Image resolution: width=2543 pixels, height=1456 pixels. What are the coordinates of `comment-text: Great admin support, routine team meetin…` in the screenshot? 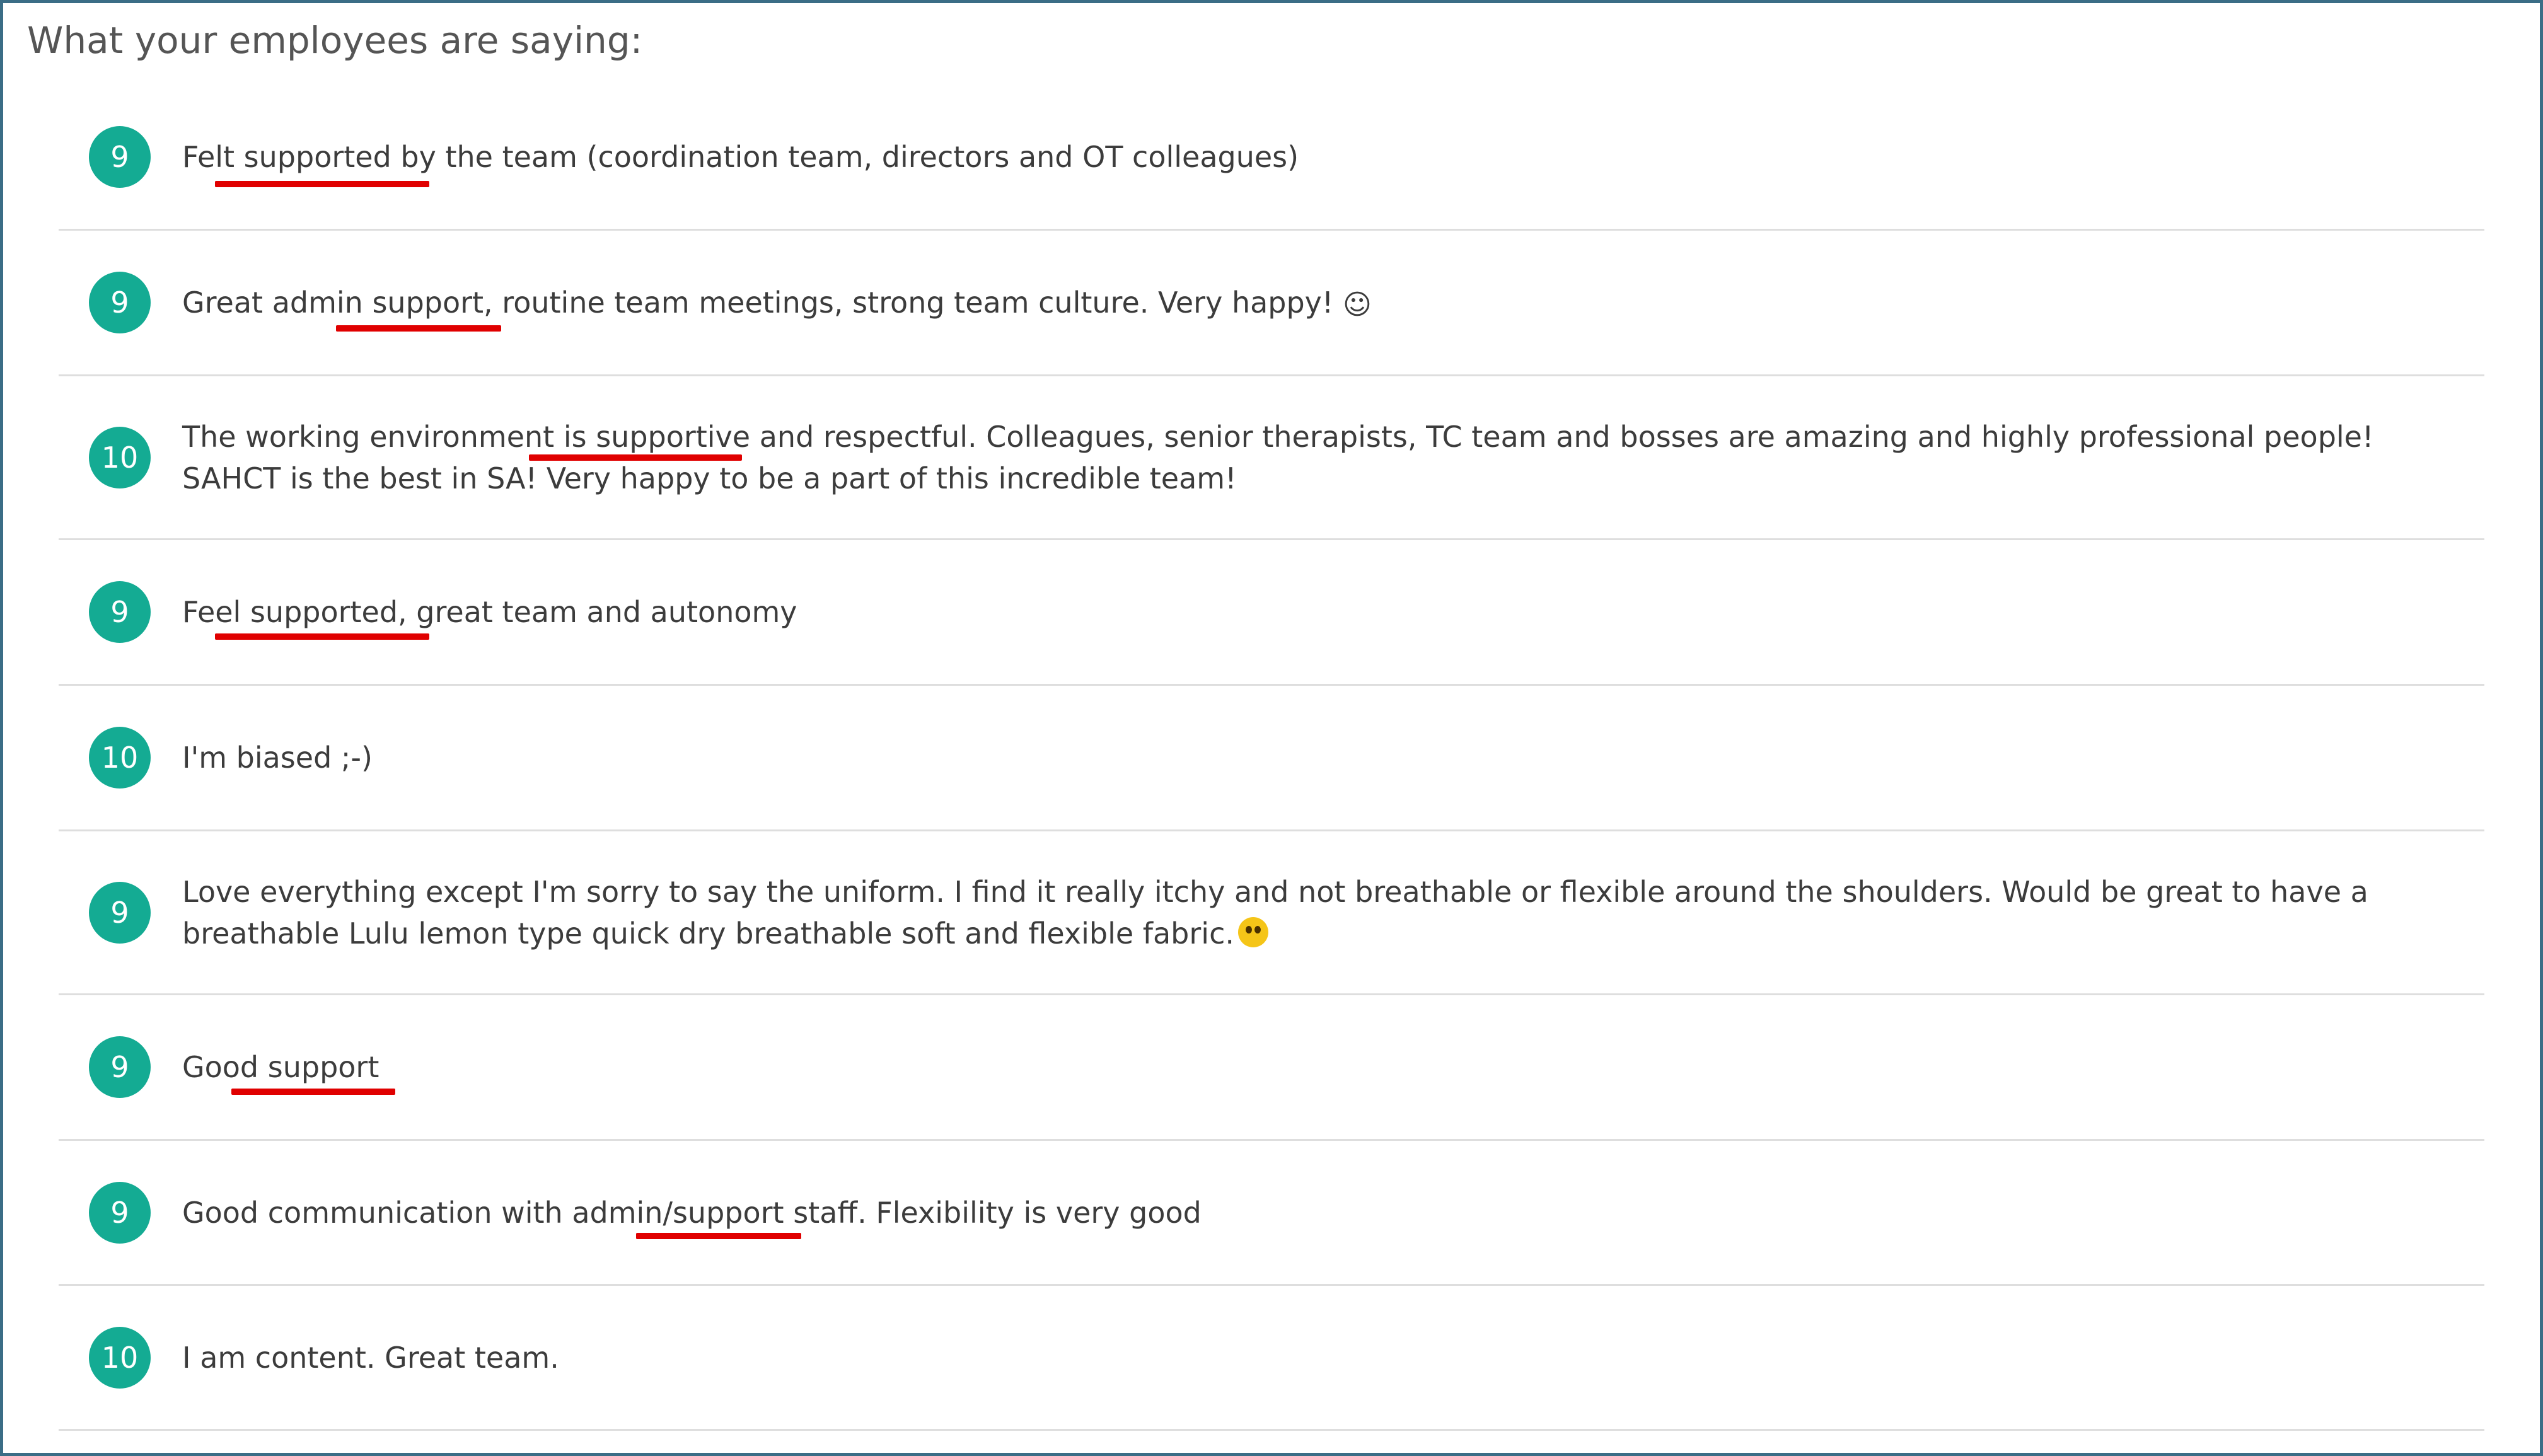 It's located at (758, 303).